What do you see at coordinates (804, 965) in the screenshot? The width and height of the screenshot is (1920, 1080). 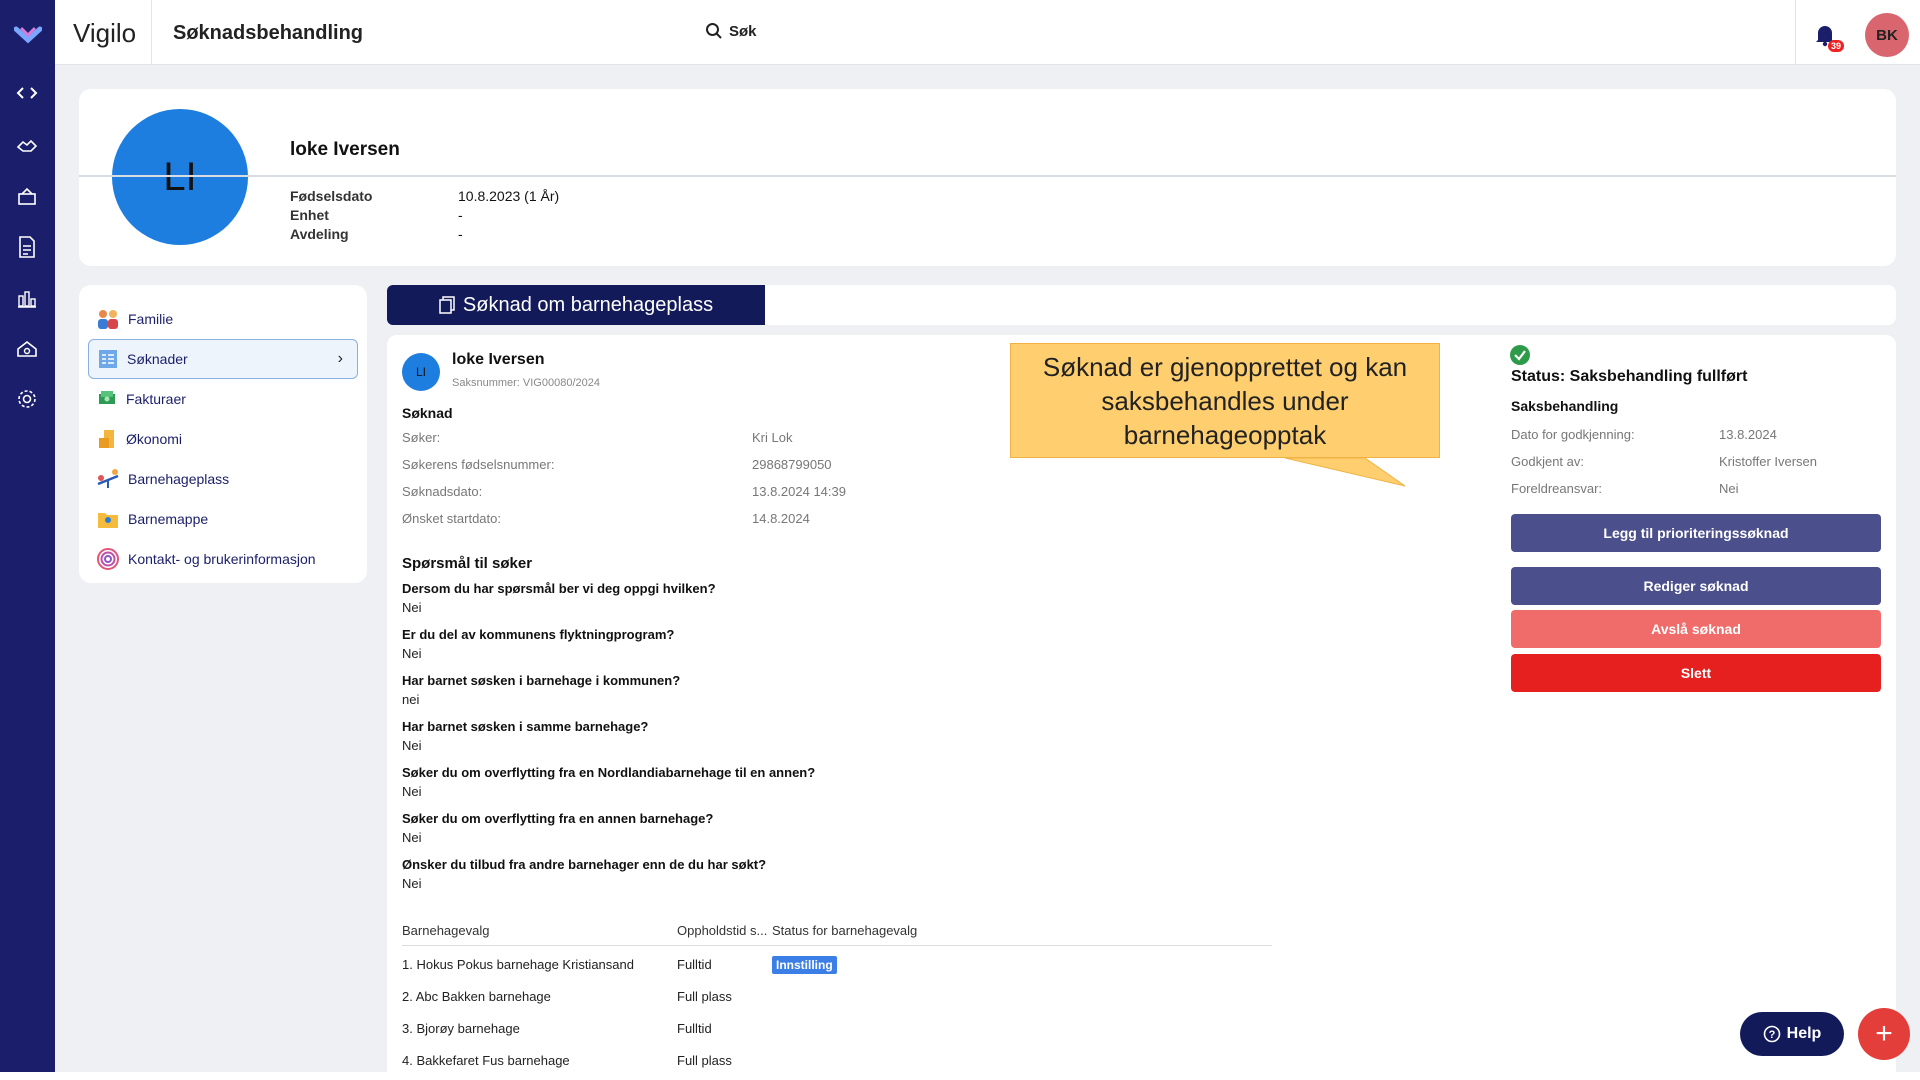 I see `status-badge: Innstilling` at bounding box center [804, 965].